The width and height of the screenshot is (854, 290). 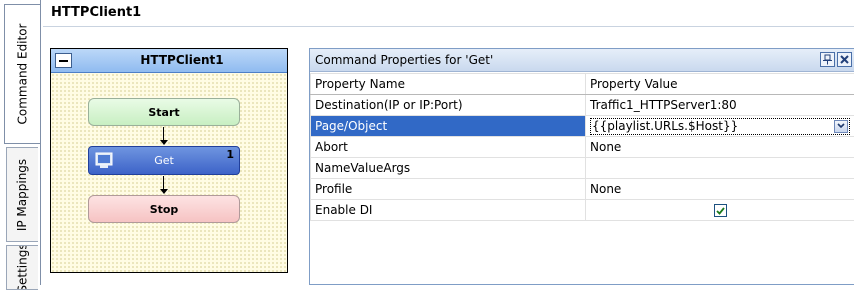 I want to click on checkmark-icon, so click(x=720, y=211).